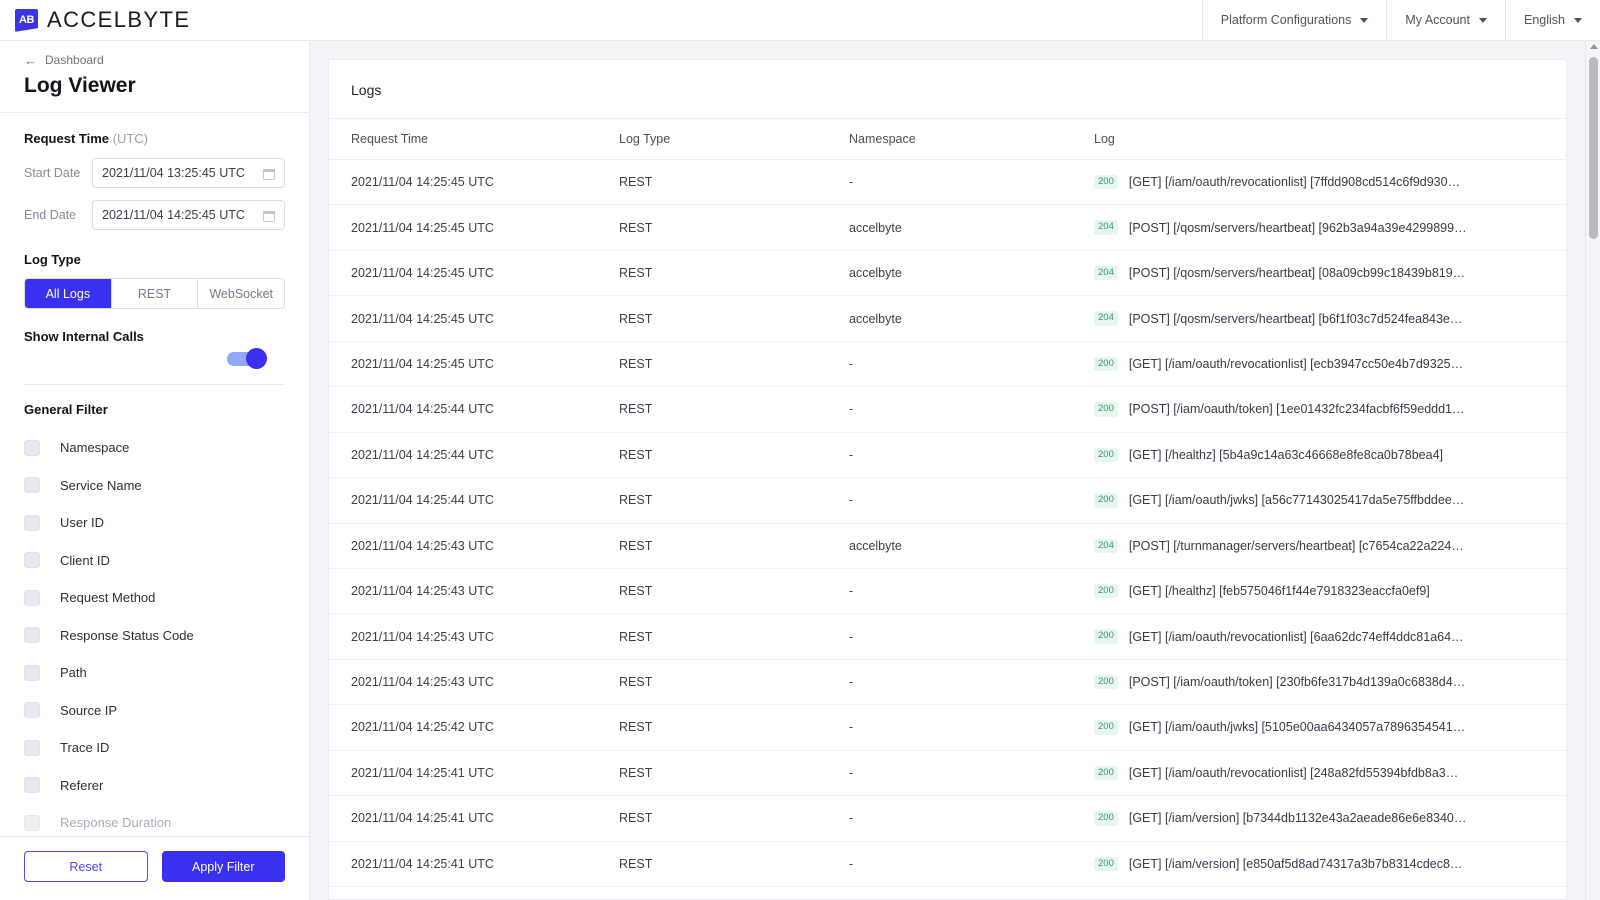  What do you see at coordinates (223, 866) in the screenshot?
I see `apply-filter-button: Apply Filter` at bounding box center [223, 866].